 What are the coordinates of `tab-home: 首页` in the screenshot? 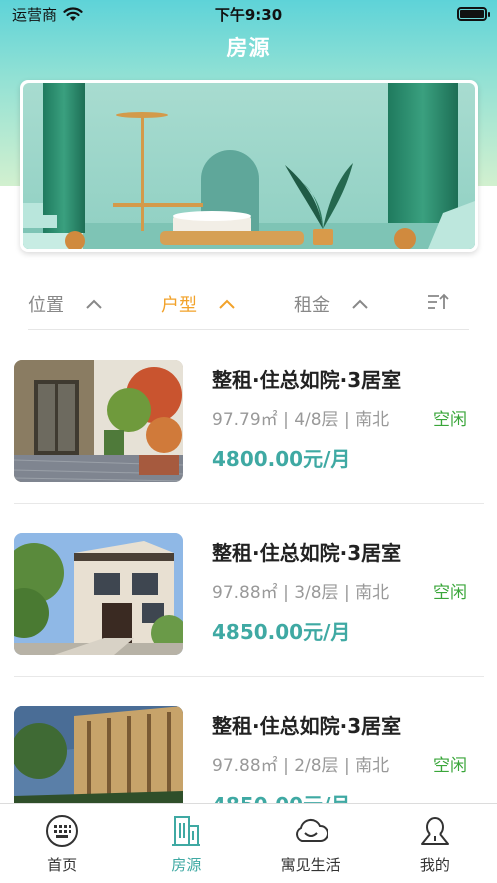 It's located at (62, 843).